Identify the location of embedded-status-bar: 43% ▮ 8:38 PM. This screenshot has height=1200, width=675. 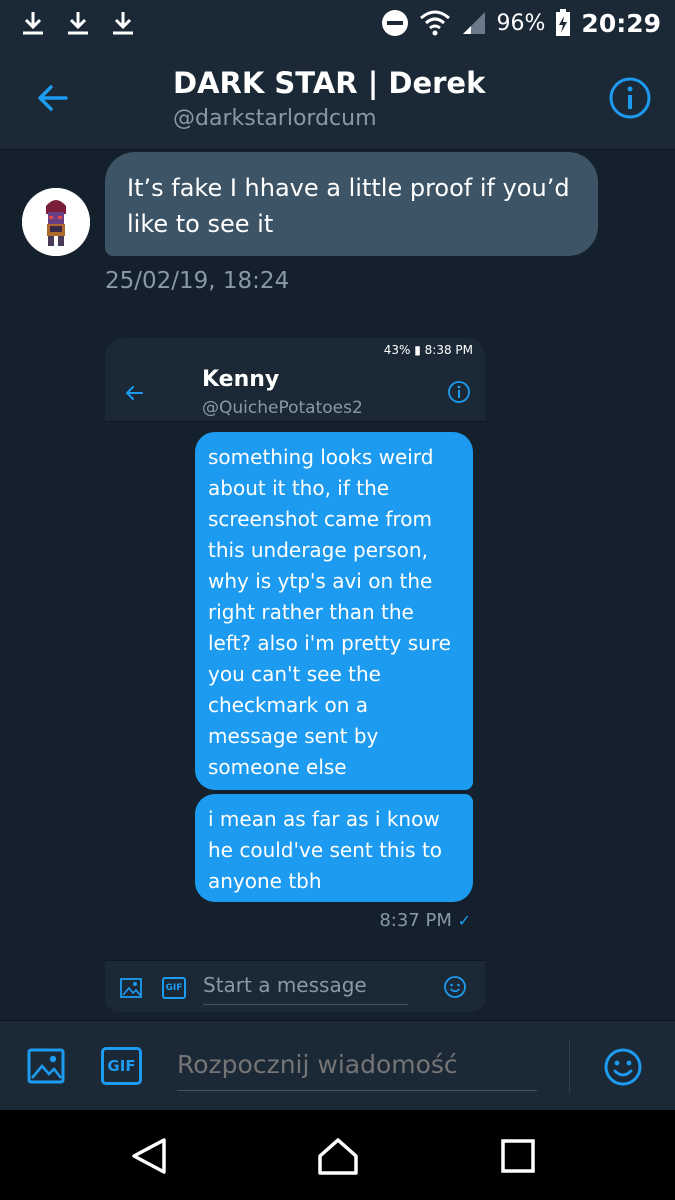
(295, 351).